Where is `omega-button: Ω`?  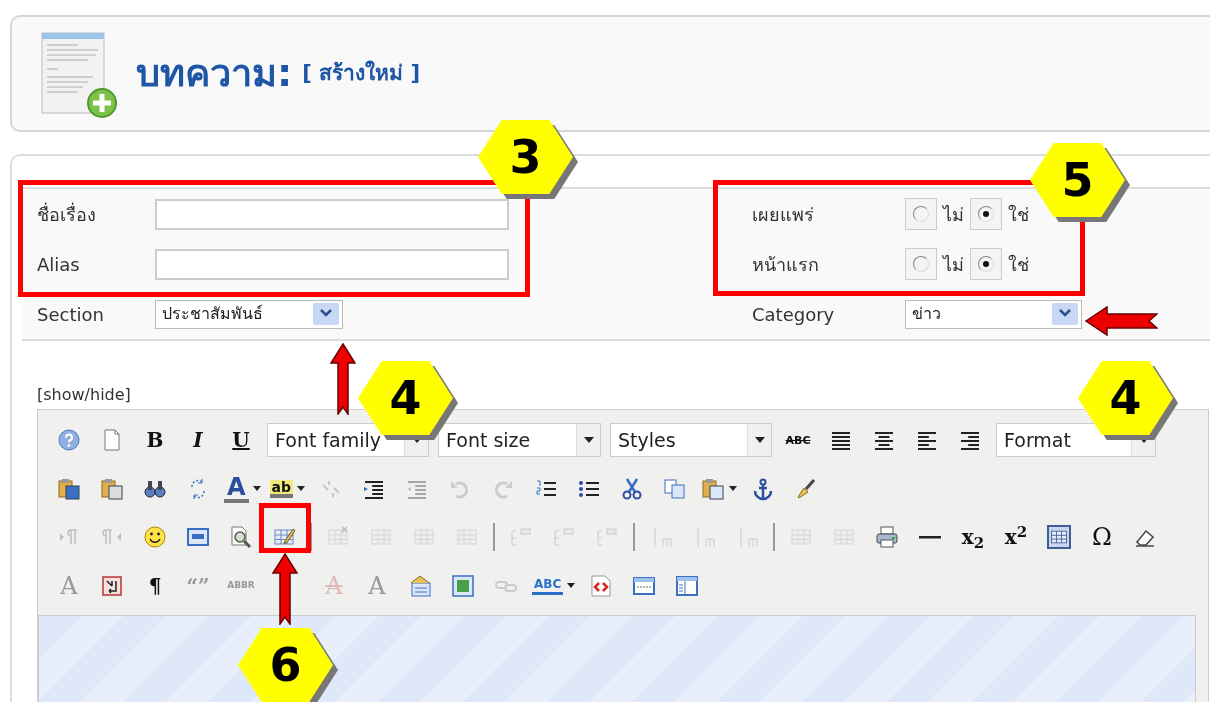
omega-button: Ω is located at coordinates (1102, 537).